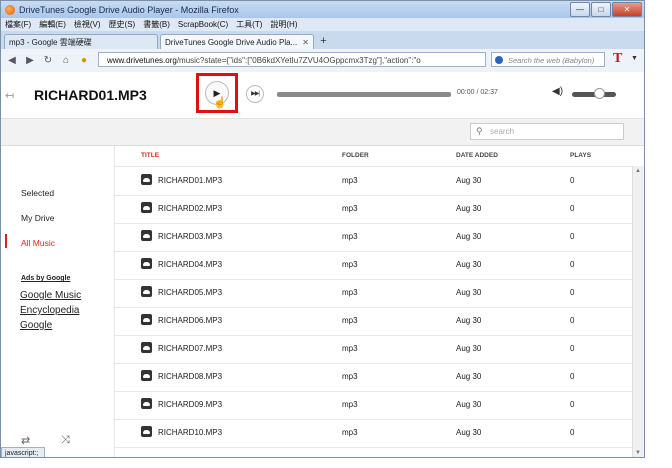 This screenshot has width=672, height=468. I want to click on table-row: RICHARD08.MP3 mp3 Aug 30 0, so click(373, 377).